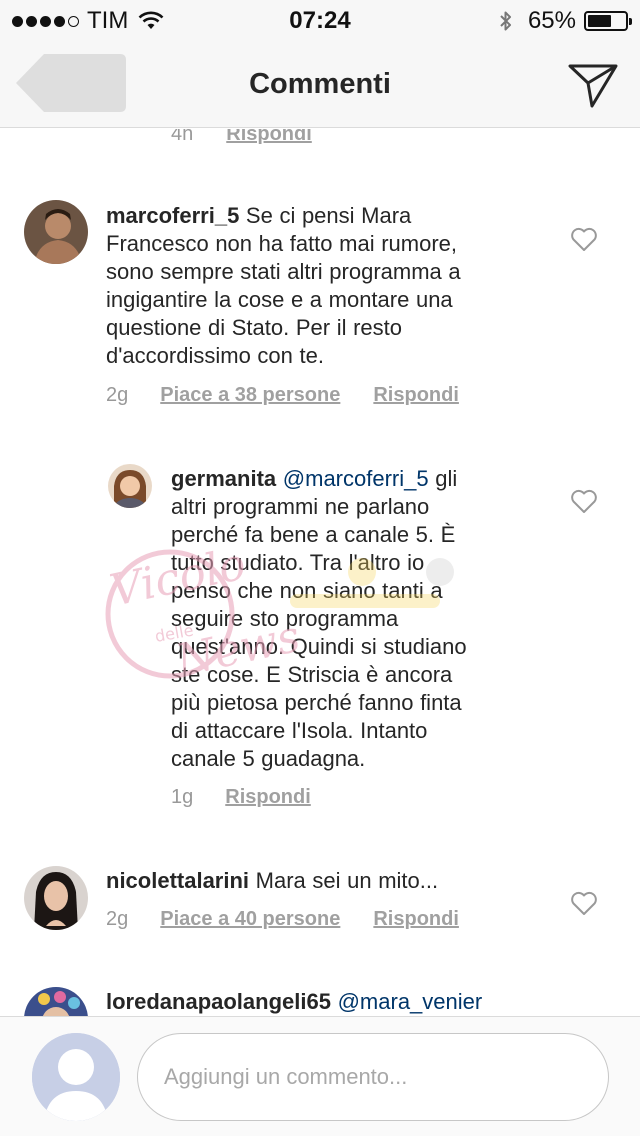 The image size is (640, 1136). I want to click on comment-line: di attaccare l'Isola. Intanto, so click(299, 730).